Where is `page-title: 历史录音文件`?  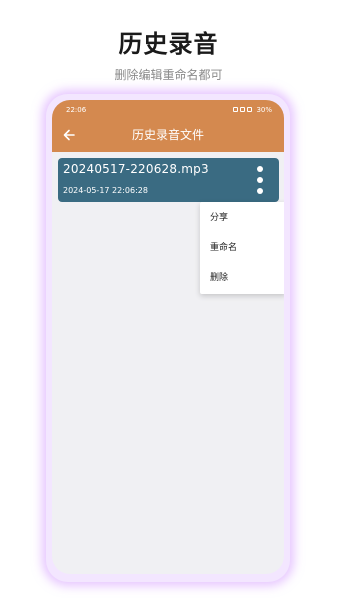
page-title: 历史录音文件 is located at coordinates (167, 135).